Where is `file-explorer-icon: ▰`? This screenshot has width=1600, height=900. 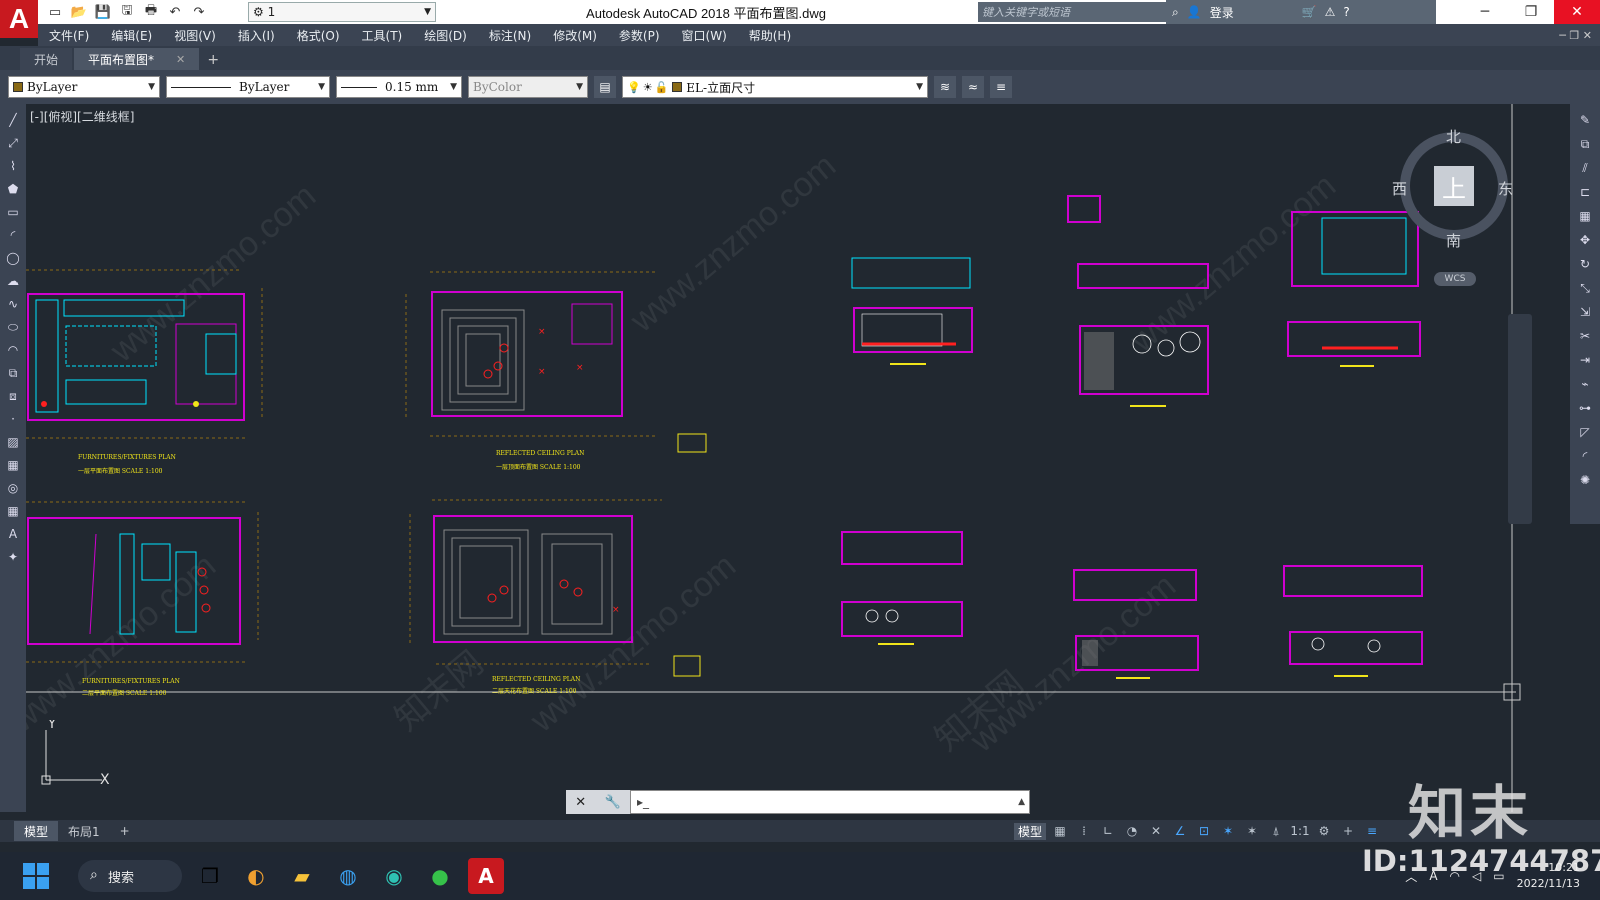
file-explorer-icon: ▰ is located at coordinates (302, 876).